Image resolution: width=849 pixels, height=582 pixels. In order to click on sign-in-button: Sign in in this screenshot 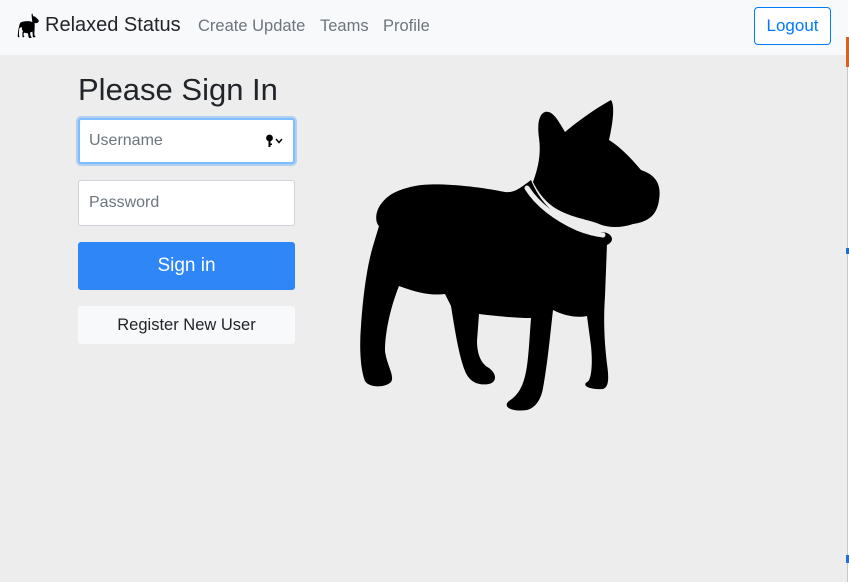, I will do `click(186, 266)`.